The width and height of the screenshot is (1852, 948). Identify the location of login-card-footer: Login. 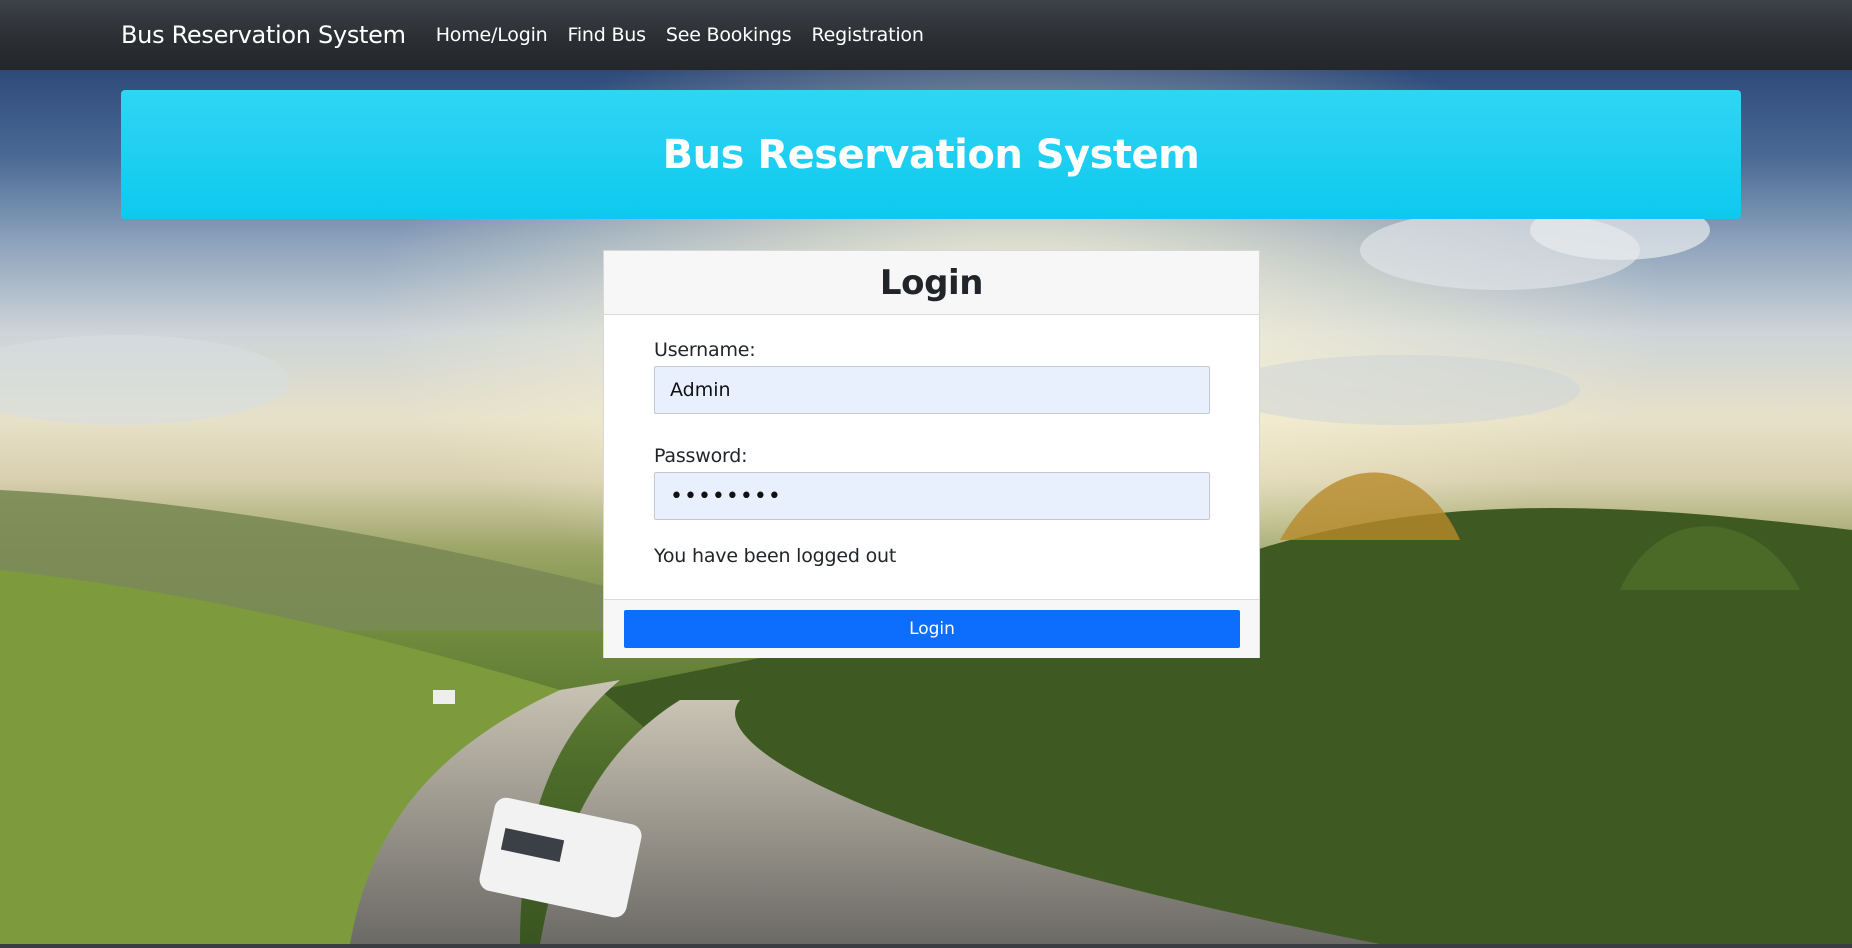
(931, 628).